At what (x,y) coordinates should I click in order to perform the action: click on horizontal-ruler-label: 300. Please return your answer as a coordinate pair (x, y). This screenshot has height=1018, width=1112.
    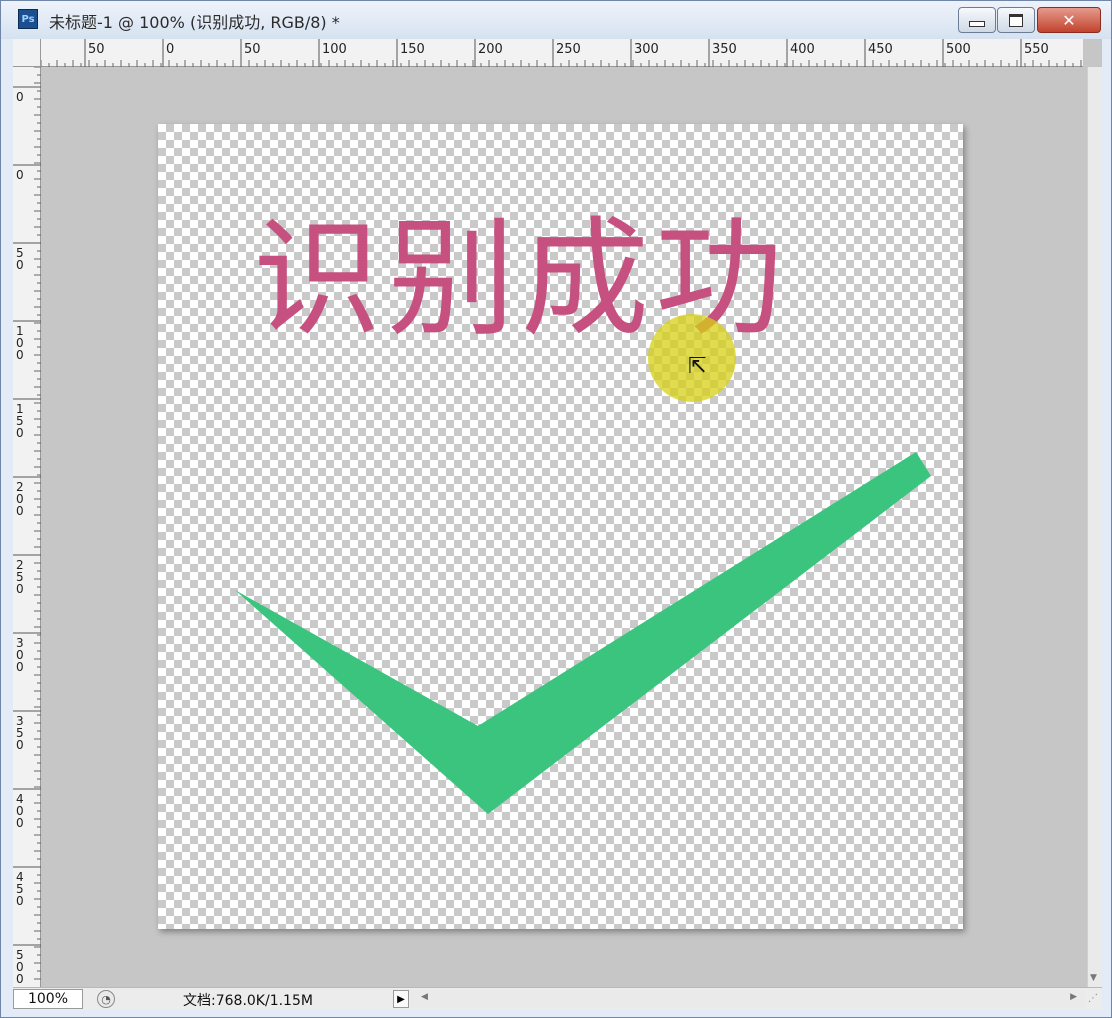
    Looking at the image, I should click on (646, 49).